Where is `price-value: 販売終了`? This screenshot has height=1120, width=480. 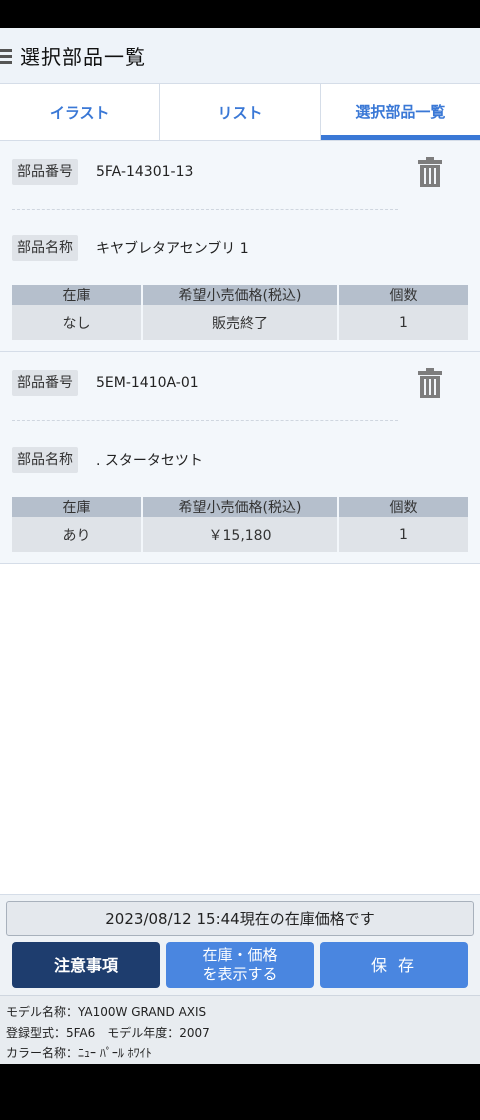
price-value: 販売終了 is located at coordinates (240, 322).